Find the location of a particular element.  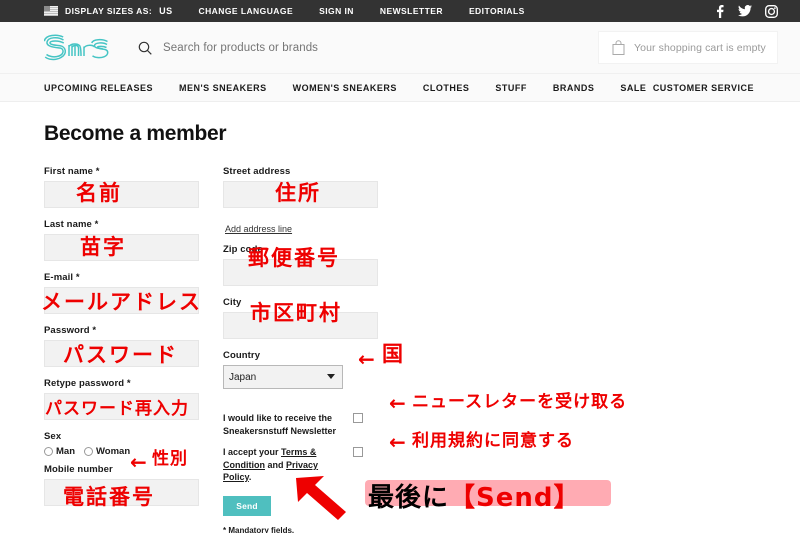

site-header: Your shopping cart is empty is located at coordinates (400, 48).